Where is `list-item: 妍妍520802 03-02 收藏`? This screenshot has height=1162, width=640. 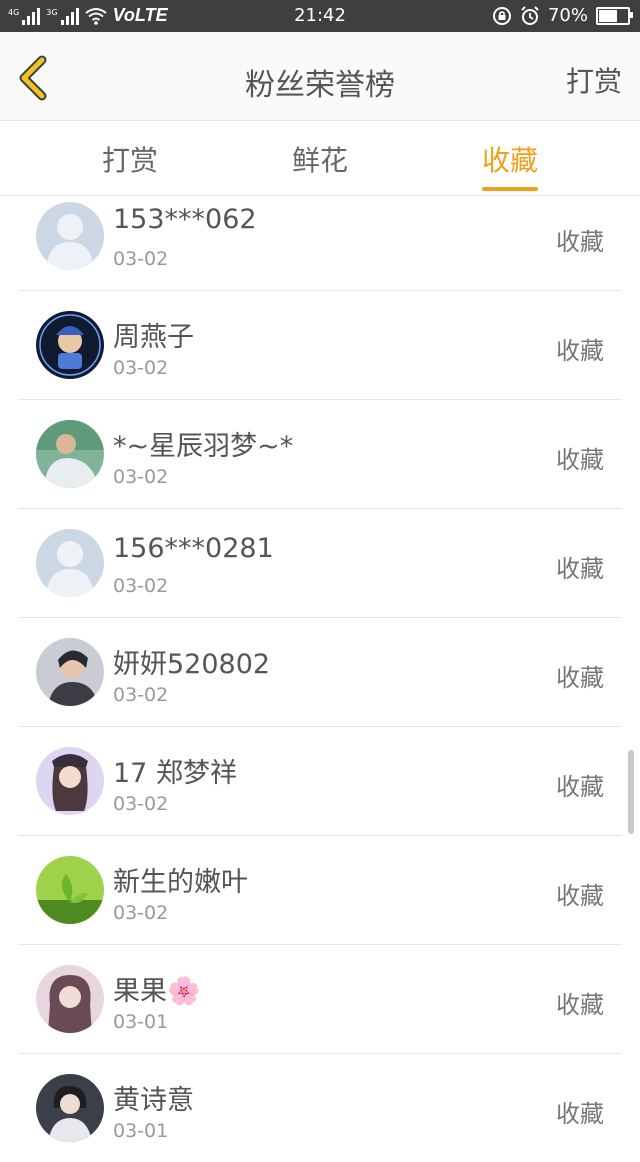 list-item: 妍妍520802 03-02 收藏 is located at coordinates (320, 672).